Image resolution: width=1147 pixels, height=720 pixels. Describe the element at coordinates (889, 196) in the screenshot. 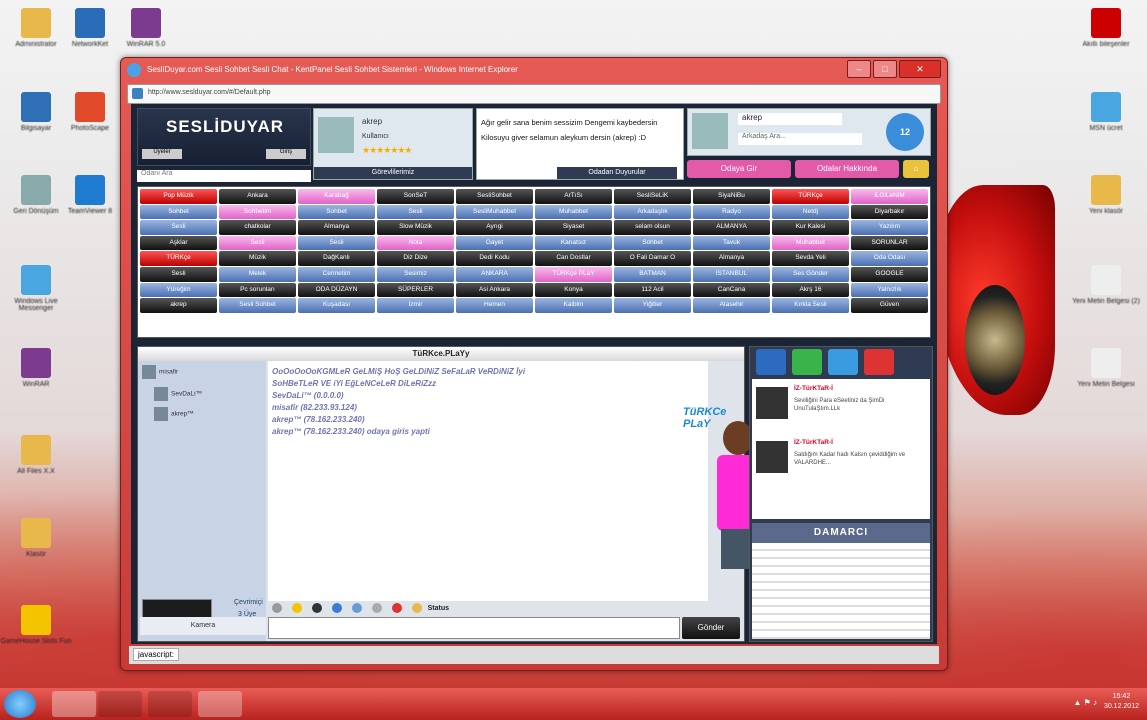

I see `room-button: iLGiLeNiM` at that location.